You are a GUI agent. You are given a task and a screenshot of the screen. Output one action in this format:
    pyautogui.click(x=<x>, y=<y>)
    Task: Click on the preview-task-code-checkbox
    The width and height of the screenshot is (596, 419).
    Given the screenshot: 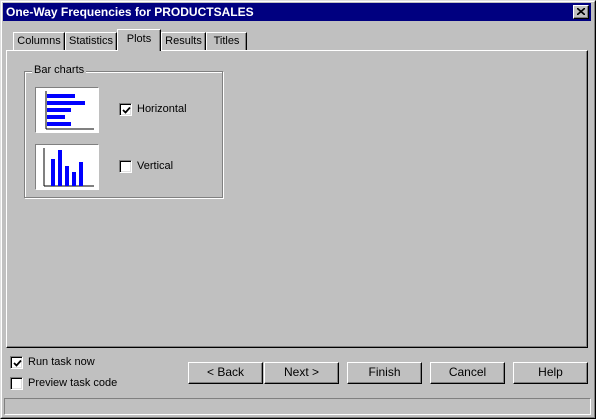 What is the action you would take?
    pyautogui.click(x=16, y=383)
    